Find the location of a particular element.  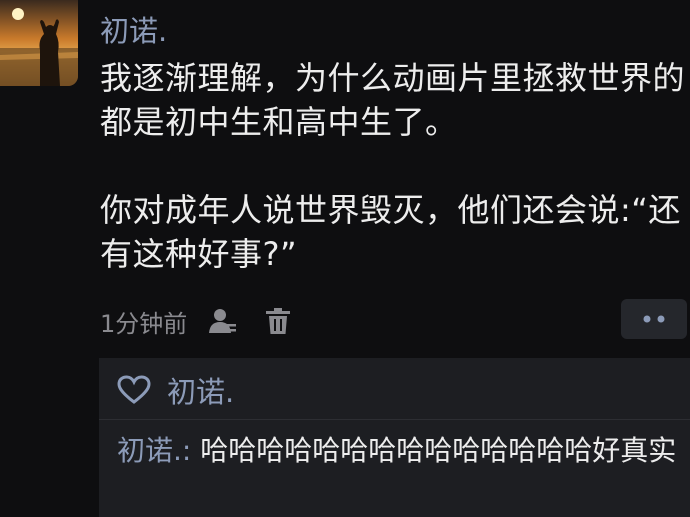

post-author-name: 初诺. is located at coordinates (133, 29).